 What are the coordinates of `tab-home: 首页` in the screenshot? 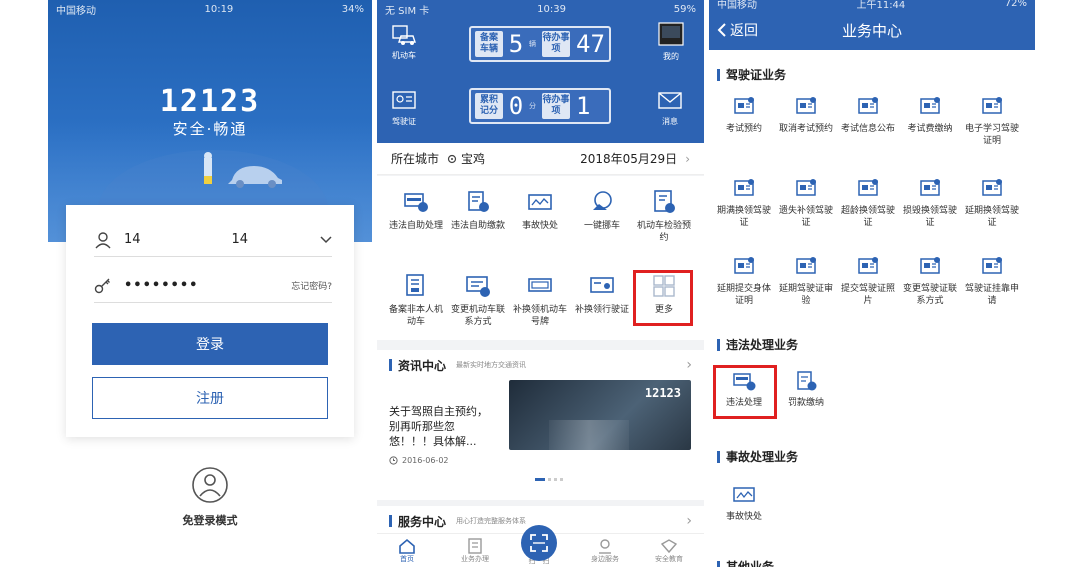 It's located at (407, 551).